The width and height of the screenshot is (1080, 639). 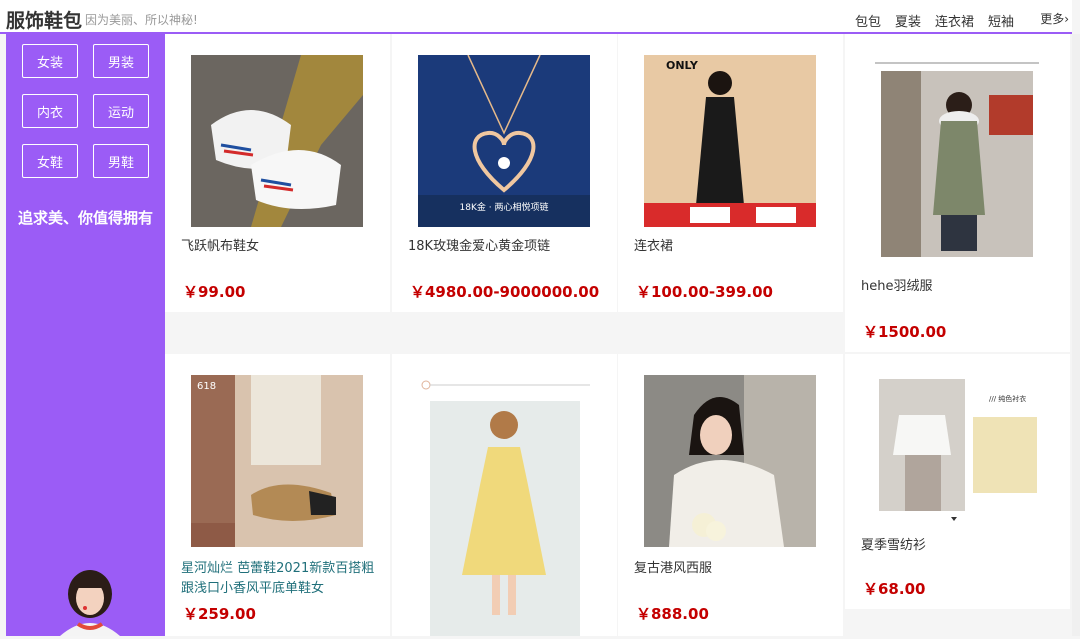 I want to click on page-scrollbar, so click(x=1076, y=335).